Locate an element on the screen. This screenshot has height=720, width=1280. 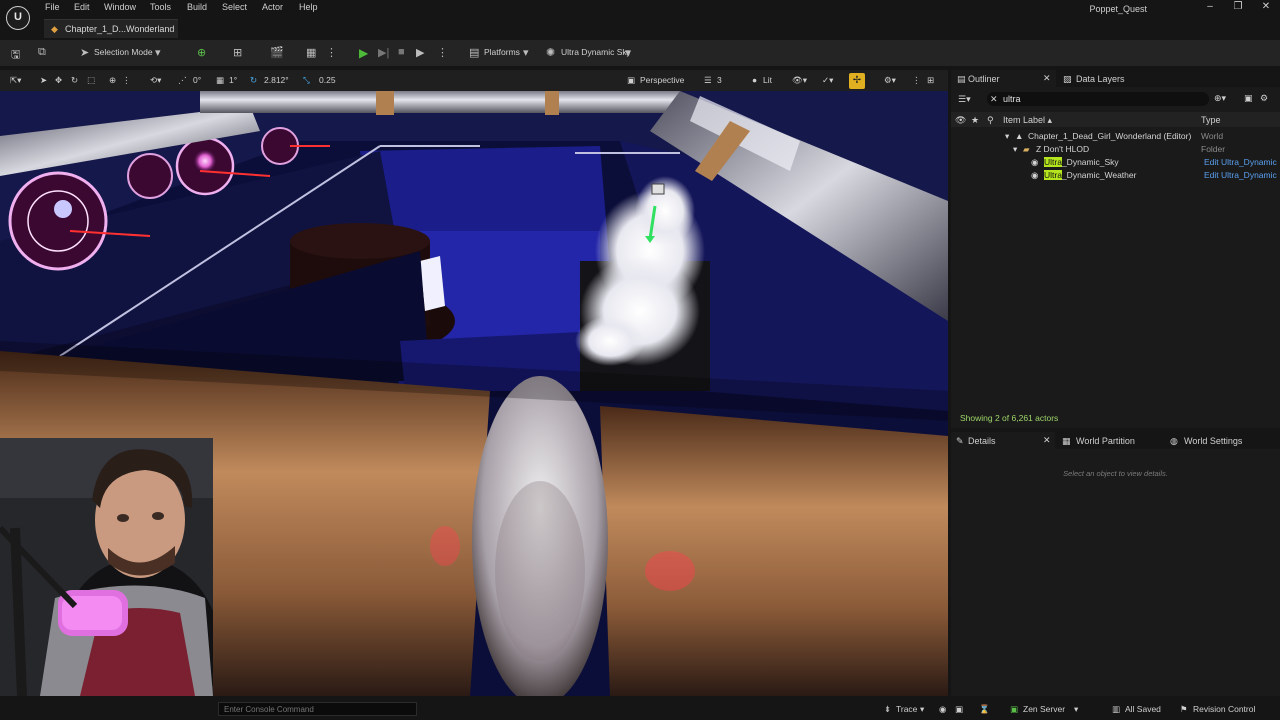
maximize-button: ❐ is located at coordinates (1238, 6).